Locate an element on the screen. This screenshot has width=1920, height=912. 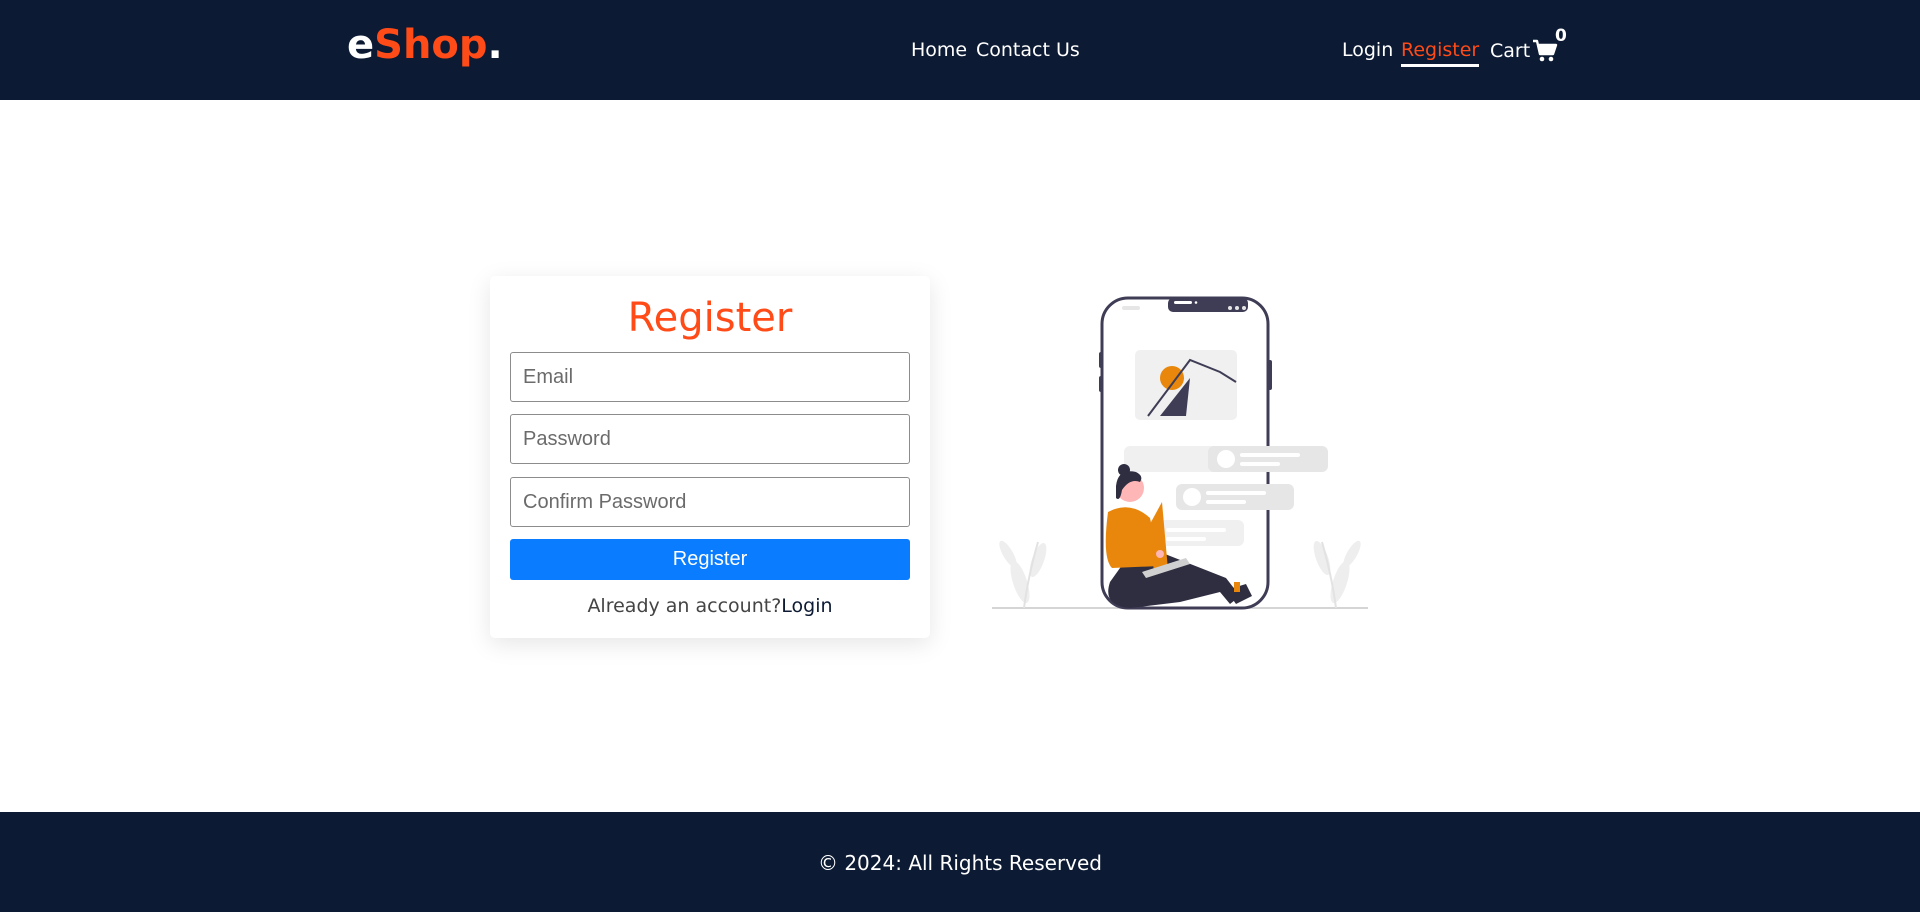
cart-count-badge: 0 is located at coordinates (1561, 36).